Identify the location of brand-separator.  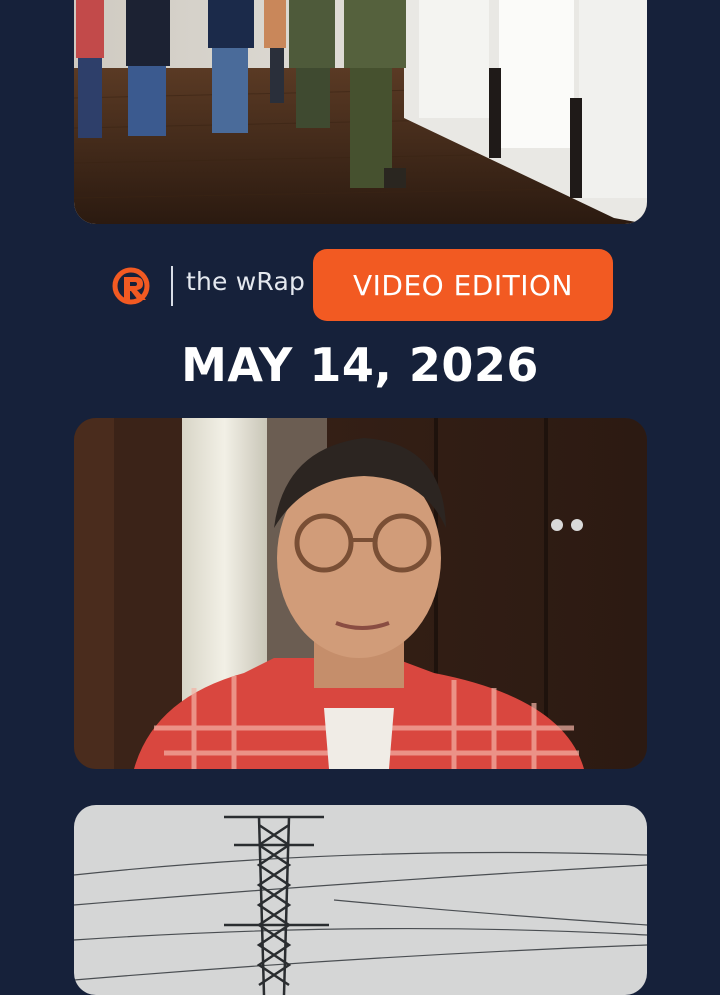
(172, 286).